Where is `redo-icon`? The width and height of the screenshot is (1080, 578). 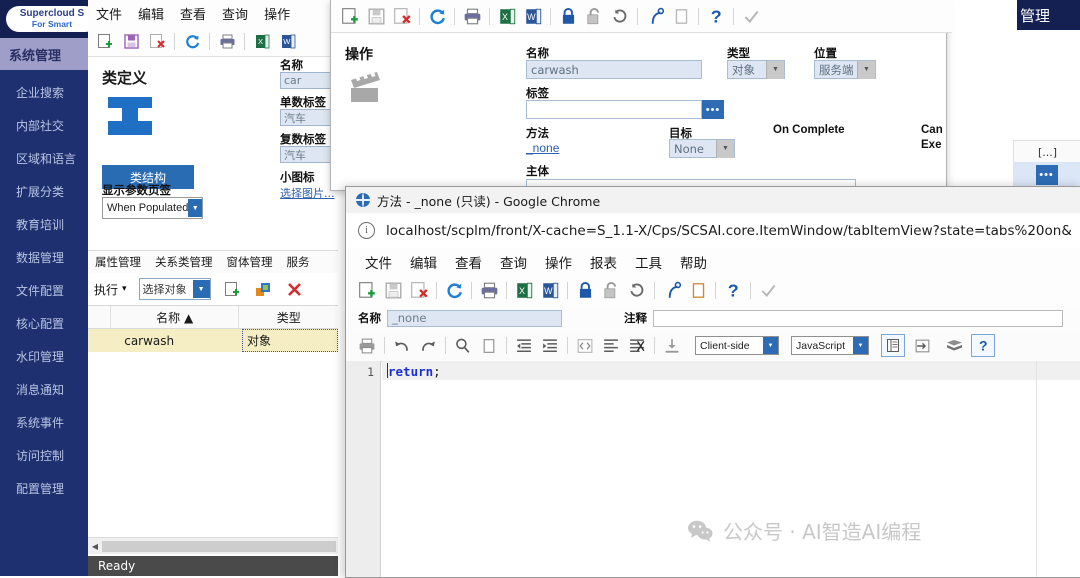
redo-icon is located at coordinates (428, 346).